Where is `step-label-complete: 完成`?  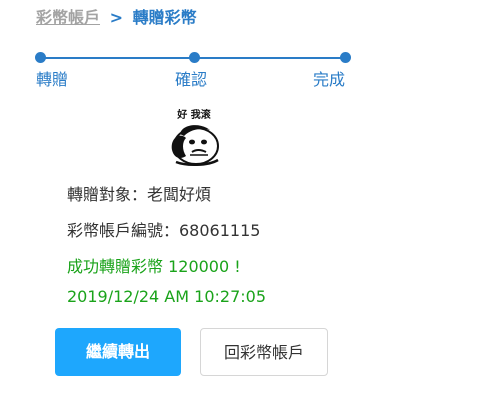 step-label-complete: 完成 is located at coordinates (329, 79).